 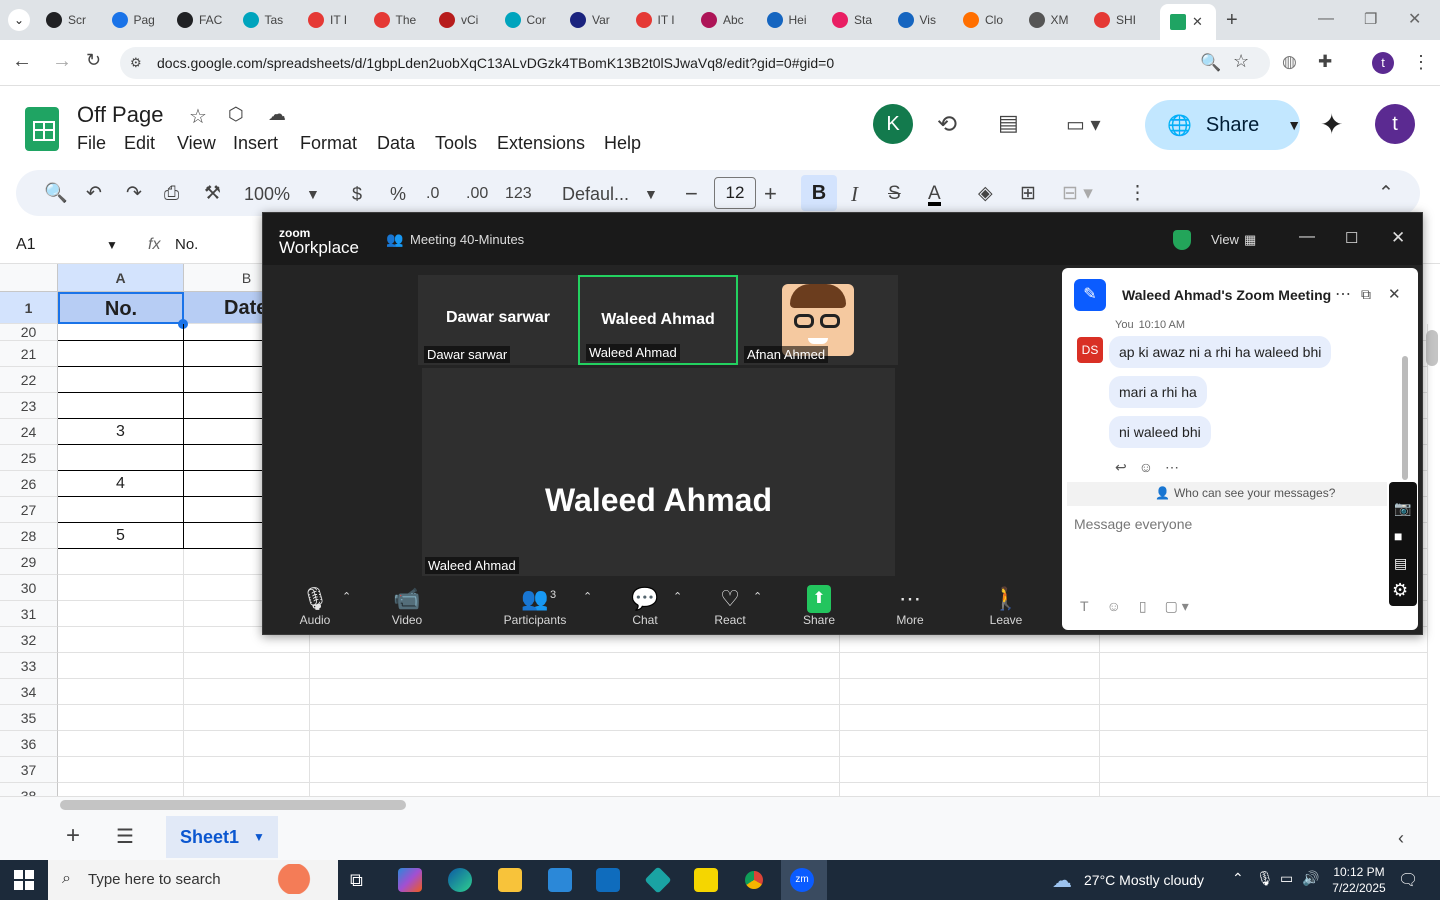 What do you see at coordinates (42, 129) in the screenshot?
I see `sheets-logo-icon` at bounding box center [42, 129].